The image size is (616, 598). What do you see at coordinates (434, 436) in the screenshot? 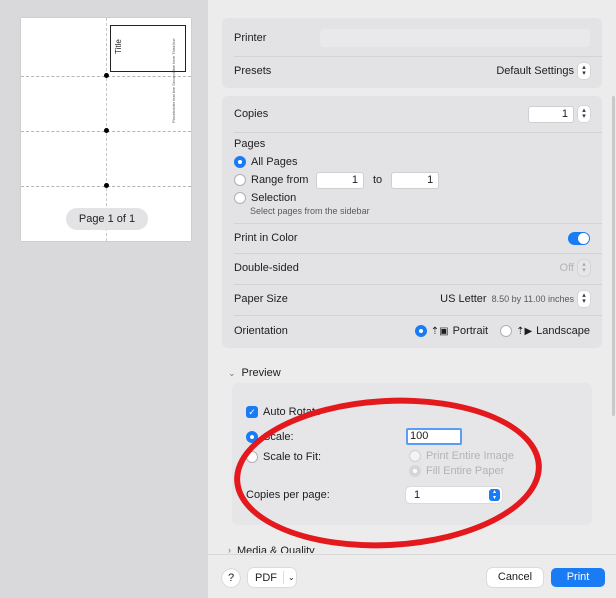
I see `scale-input: 100` at bounding box center [434, 436].